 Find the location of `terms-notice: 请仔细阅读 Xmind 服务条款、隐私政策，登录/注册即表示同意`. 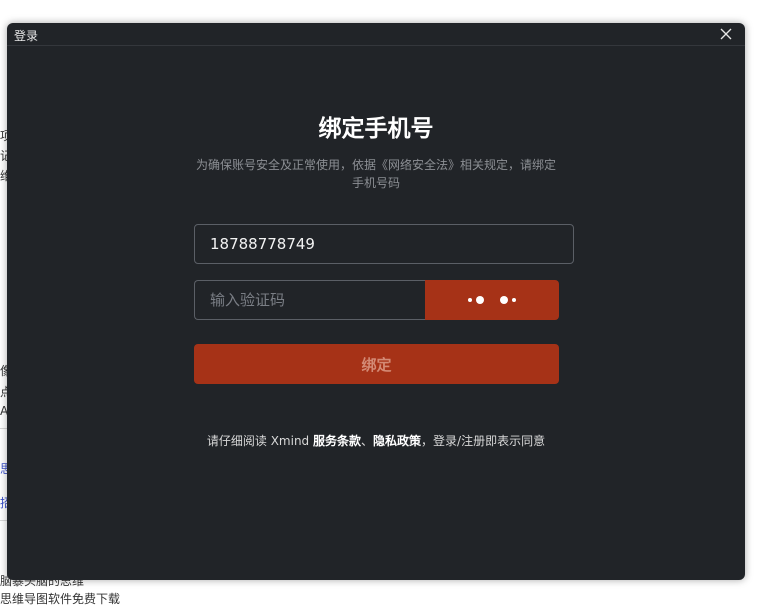

terms-notice: 请仔细阅读 Xmind 服务条款、隐私政策，登录/注册即表示同意 is located at coordinates (376, 440).